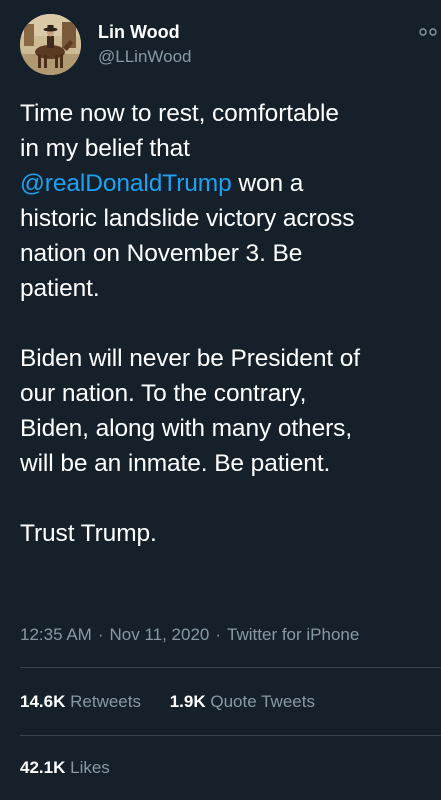  What do you see at coordinates (126, 183) in the screenshot?
I see `mention-link: @realDonaldTrump` at bounding box center [126, 183].